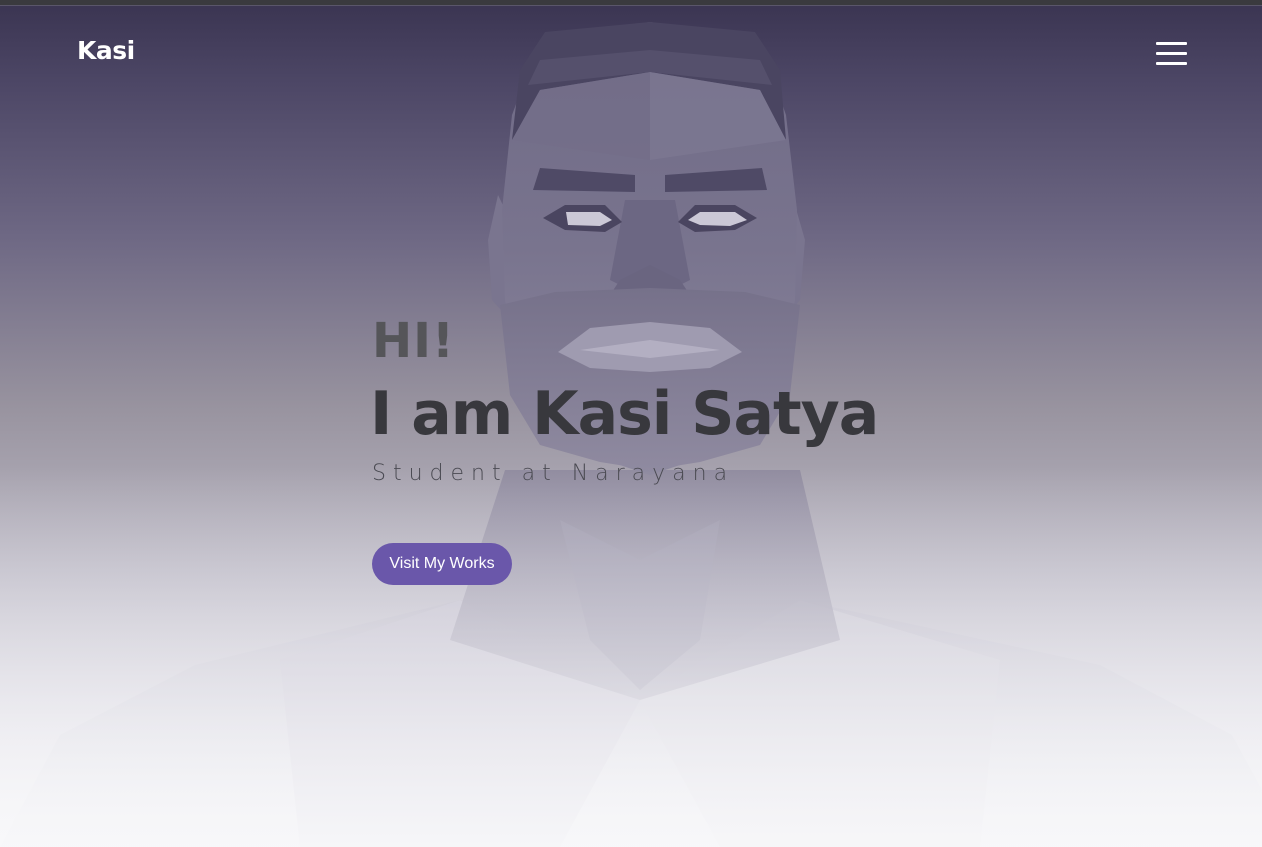 The height and width of the screenshot is (847, 1262). What do you see at coordinates (413, 341) in the screenshot?
I see `hero-greeting: HI!` at bounding box center [413, 341].